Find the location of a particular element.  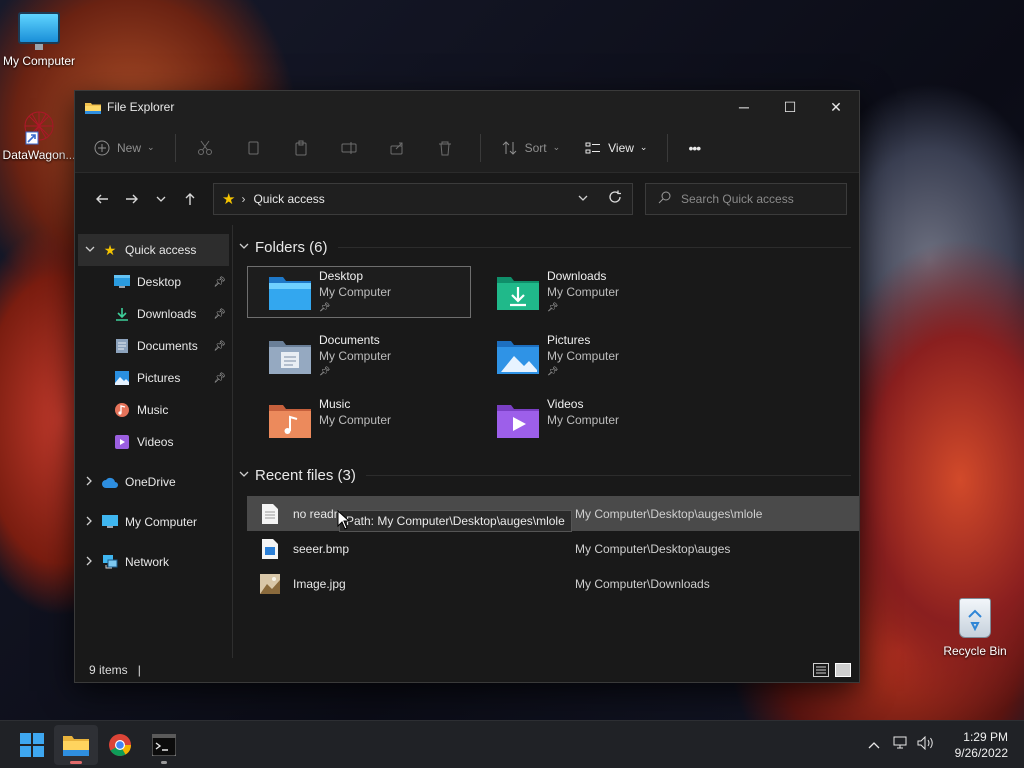

taskbar-chrome is located at coordinates (120, 745).